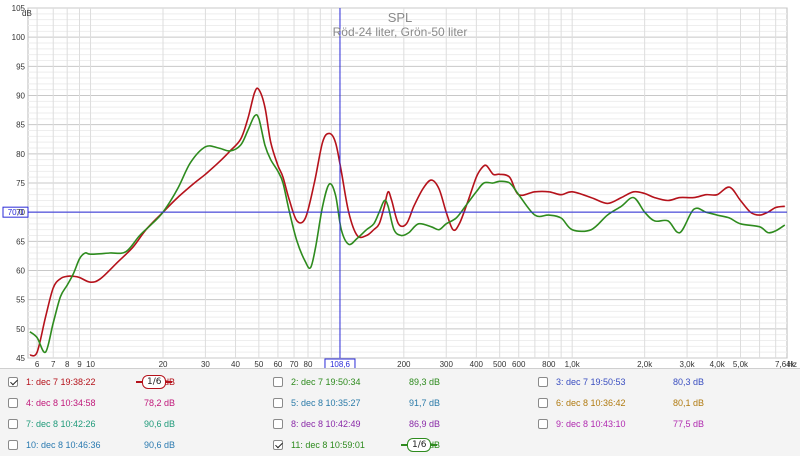  What do you see at coordinates (20, 154) in the screenshot?
I see `y-tick-label: 80` at bounding box center [20, 154].